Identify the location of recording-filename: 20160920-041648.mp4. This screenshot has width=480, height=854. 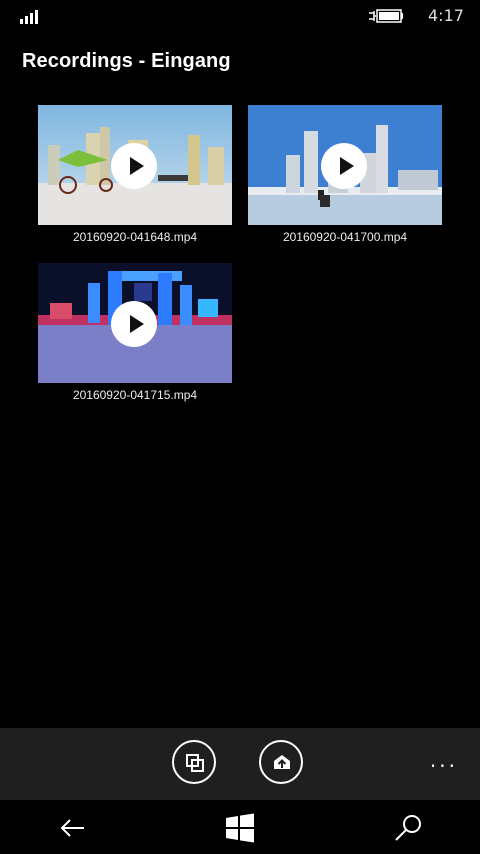
(135, 237).